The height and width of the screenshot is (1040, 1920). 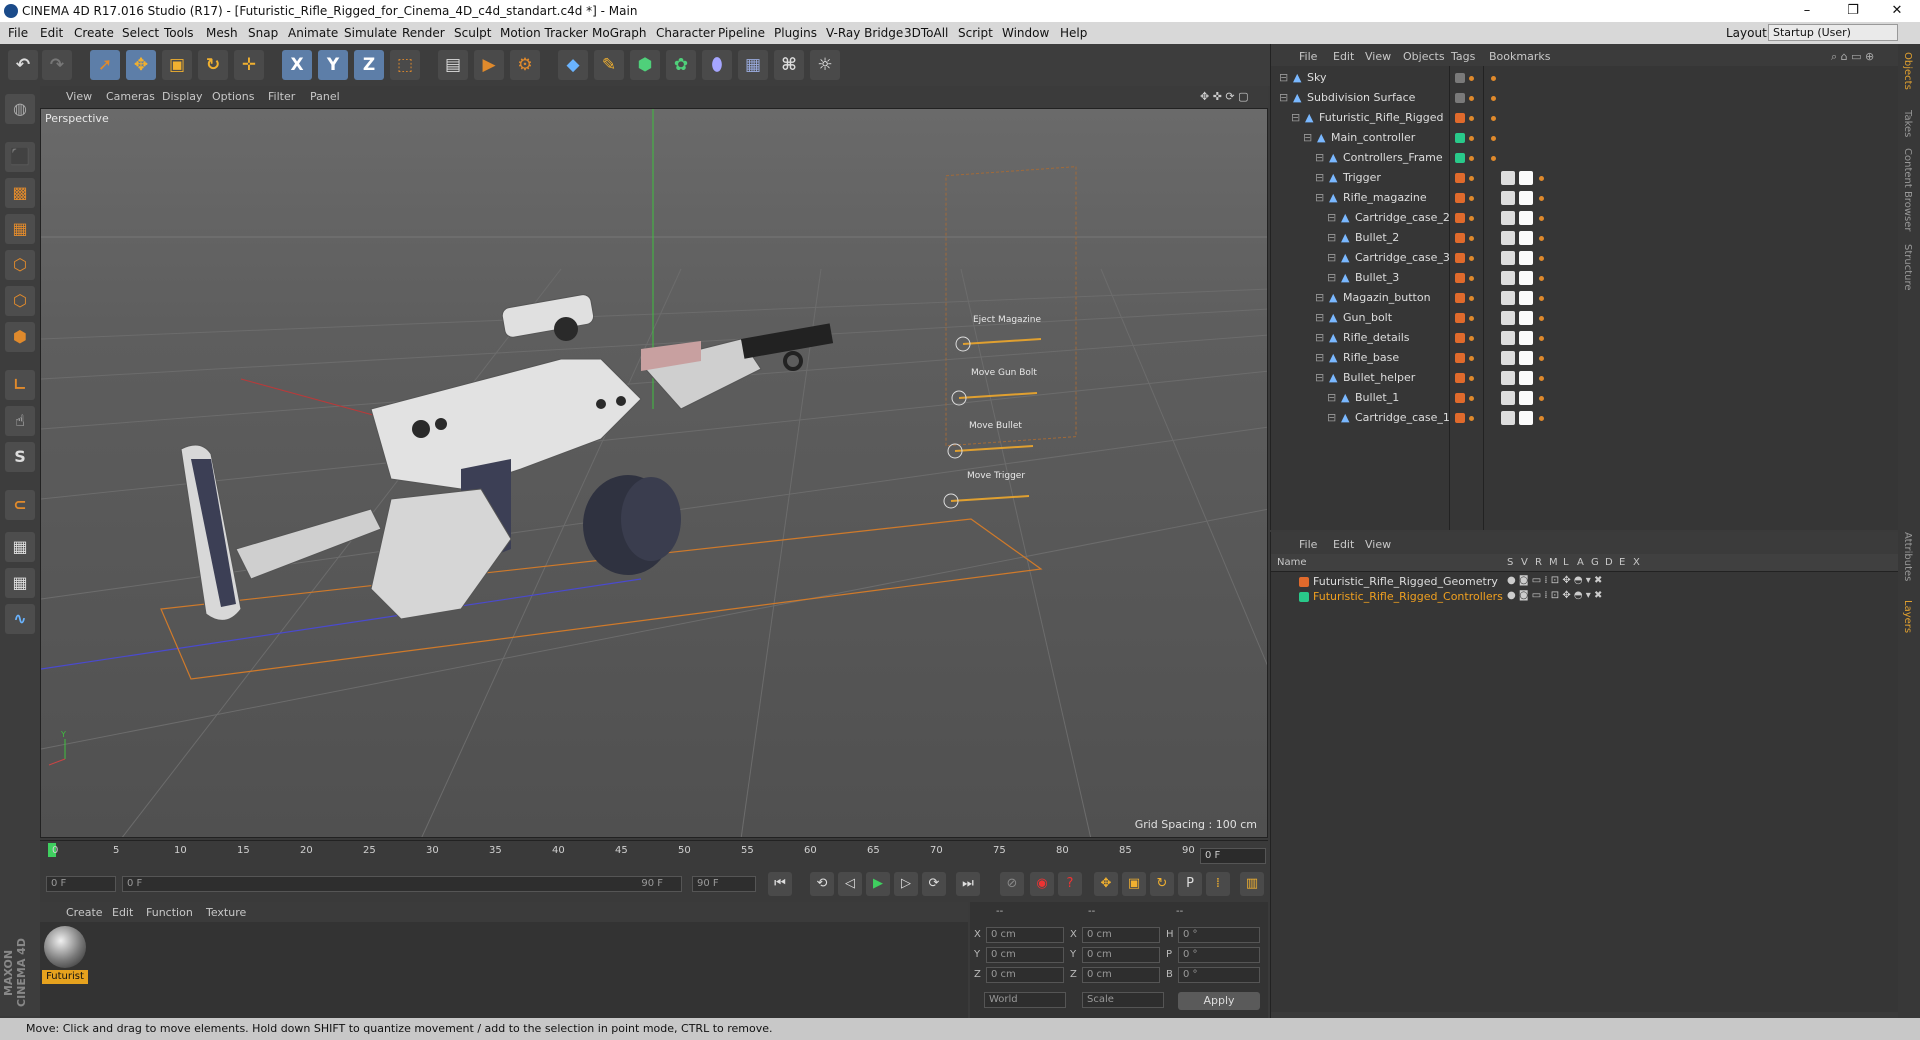 What do you see at coordinates (130, 96) in the screenshot?
I see `viewport-menu-cameras: Cameras` at bounding box center [130, 96].